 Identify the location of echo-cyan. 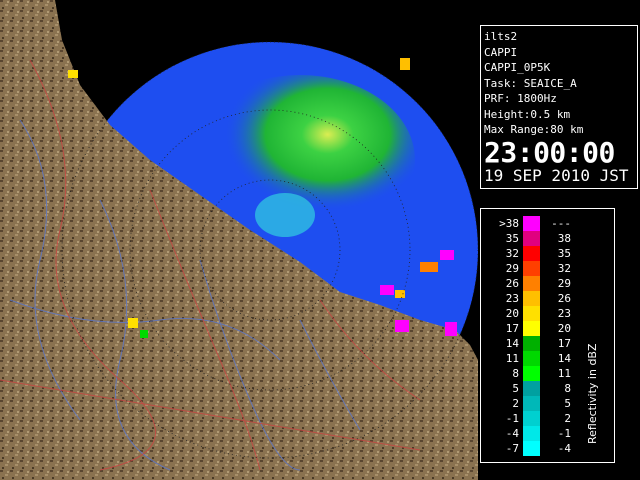
(285, 215).